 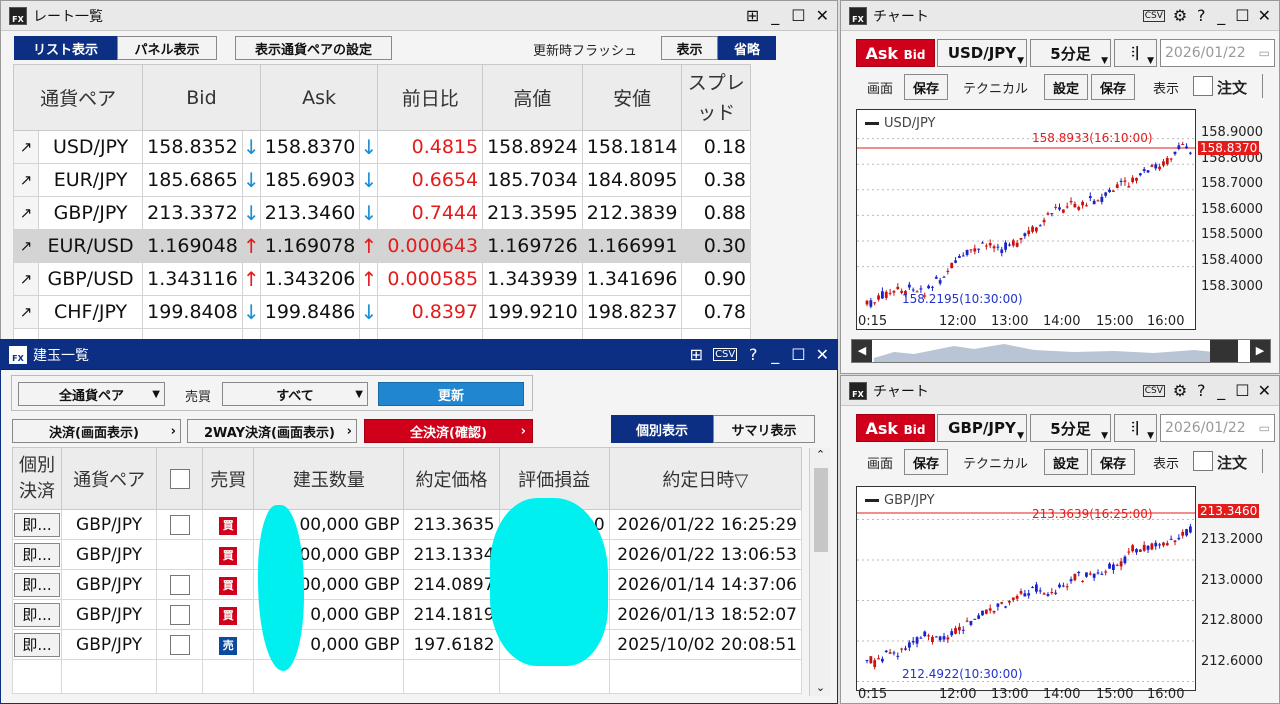 I want to click on select-all-checkbox, so click(x=179, y=479).